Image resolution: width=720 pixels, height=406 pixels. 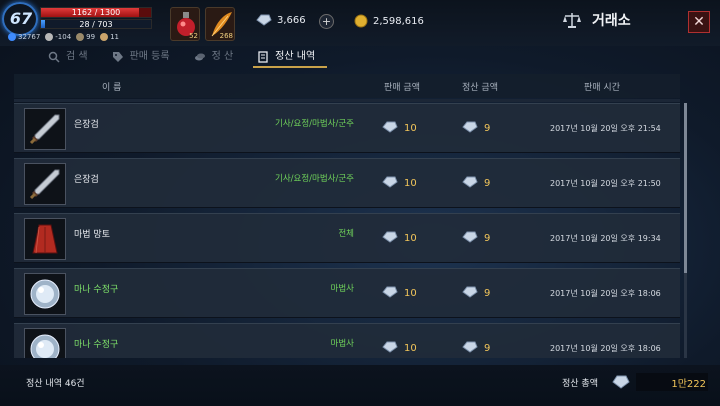 I want to click on cloak-icon, so click(x=45, y=243).